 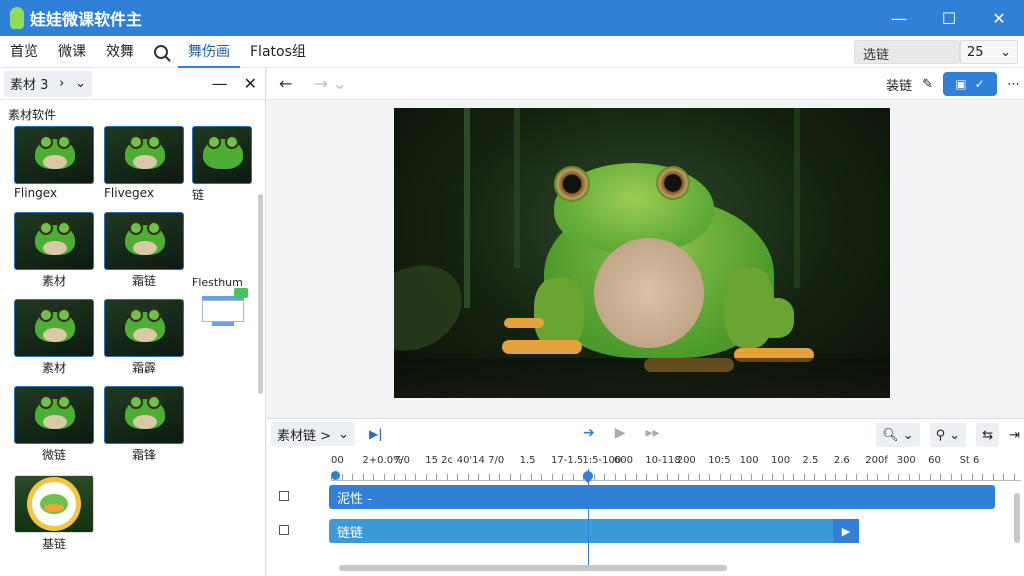 I want to click on folder-icon, so click(x=224, y=308).